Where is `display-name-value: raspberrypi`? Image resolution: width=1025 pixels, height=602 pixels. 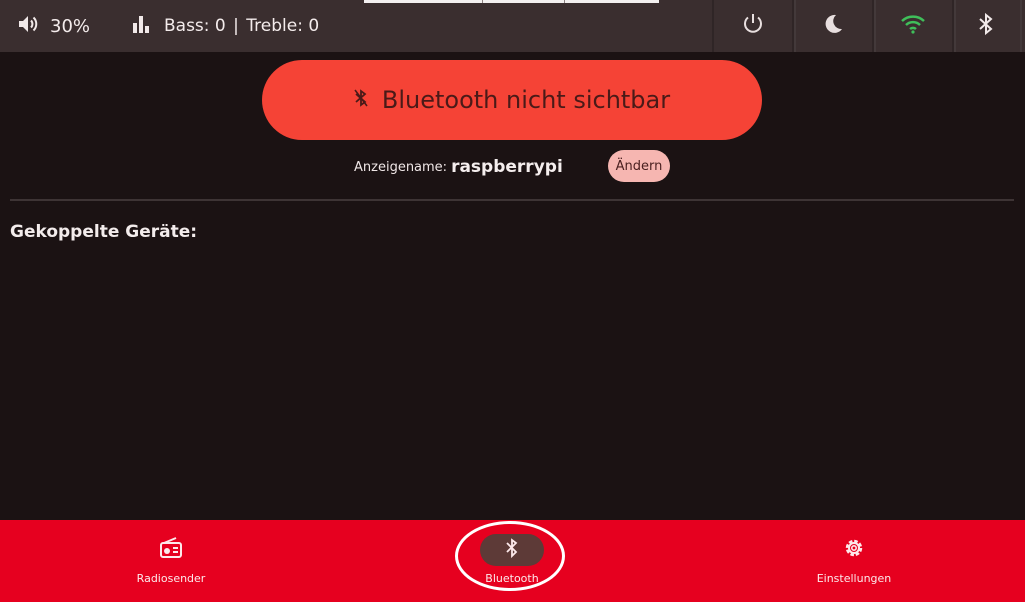 display-name-value: raspberrypi is located at coordinates (507, 167).